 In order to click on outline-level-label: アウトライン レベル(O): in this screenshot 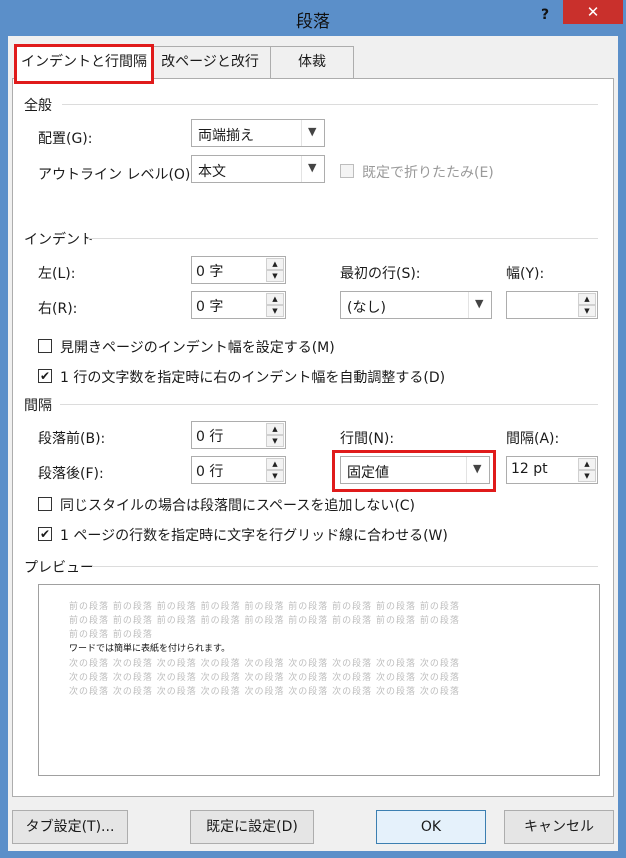, I will do `click(117, 175)`.